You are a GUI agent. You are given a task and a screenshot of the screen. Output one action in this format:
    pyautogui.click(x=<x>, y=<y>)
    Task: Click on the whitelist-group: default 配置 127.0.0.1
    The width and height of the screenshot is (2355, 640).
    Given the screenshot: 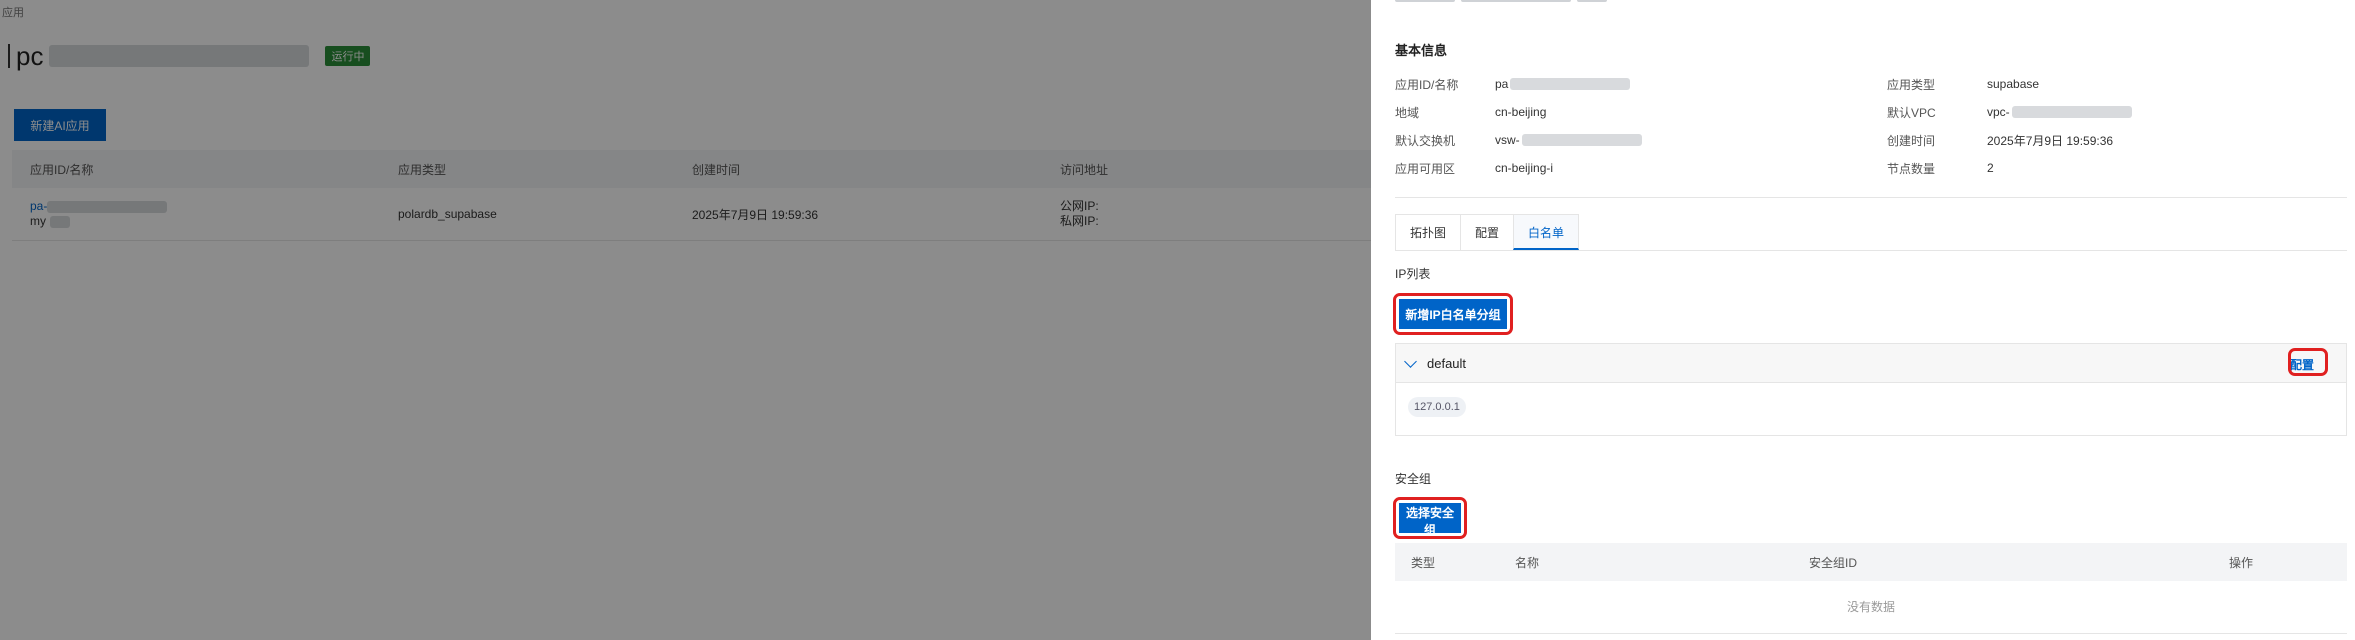 What is the action you would take?
    pyautogui.click(x=1871, y=389)
    